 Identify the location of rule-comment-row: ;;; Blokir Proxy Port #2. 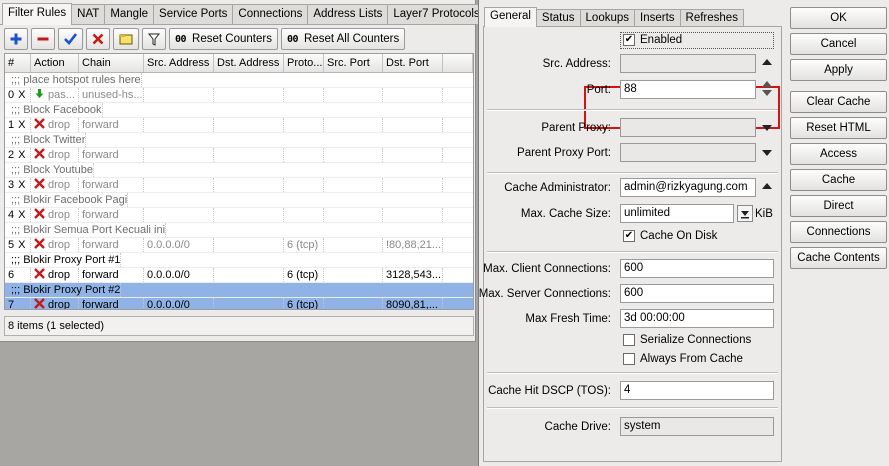
(239, 290).